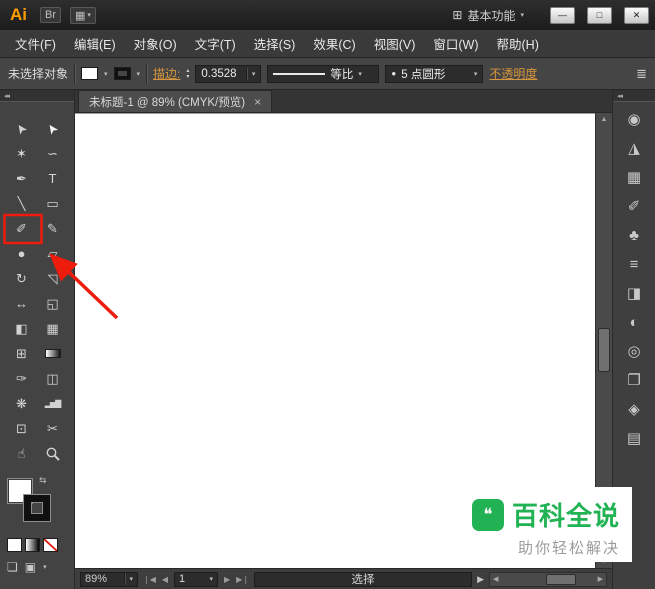  Describe the element at coordinates (90, 73) in the screenshot. I see `fill-color-swatch` at that location.